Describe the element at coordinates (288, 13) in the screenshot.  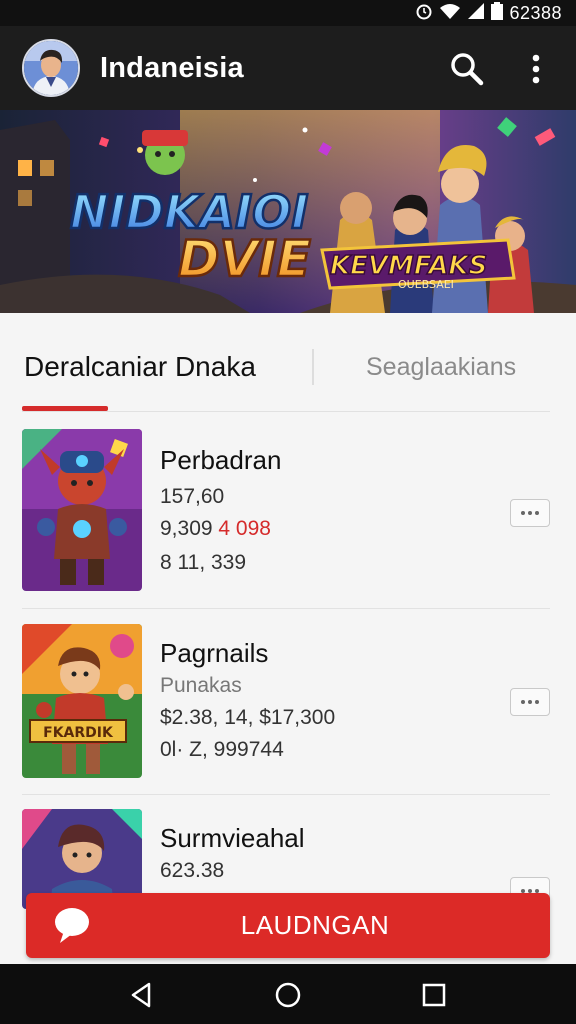
I see `status-bar: 62388` at that location.